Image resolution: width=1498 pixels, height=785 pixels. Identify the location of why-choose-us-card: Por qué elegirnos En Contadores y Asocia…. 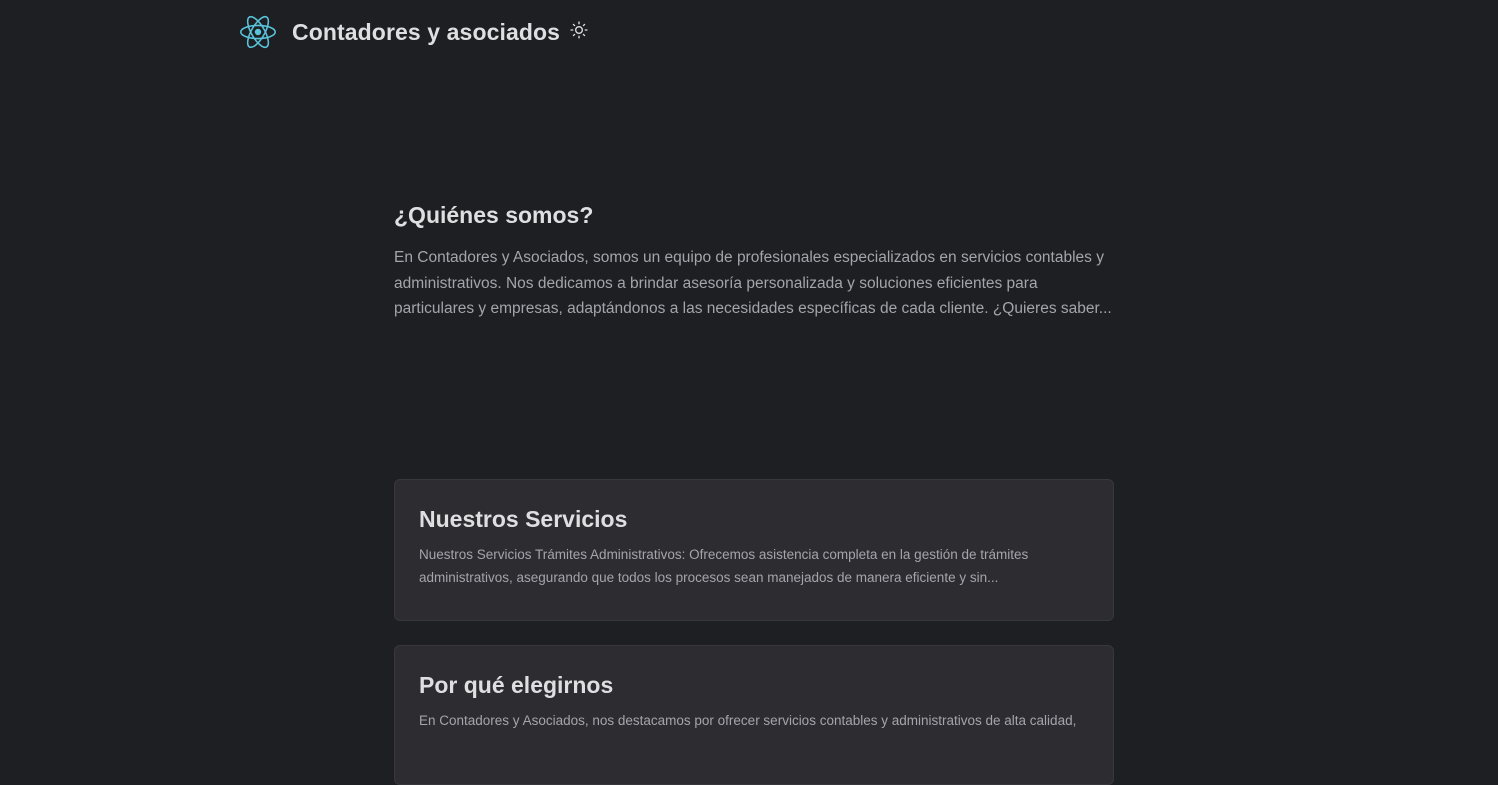
(754, 715).